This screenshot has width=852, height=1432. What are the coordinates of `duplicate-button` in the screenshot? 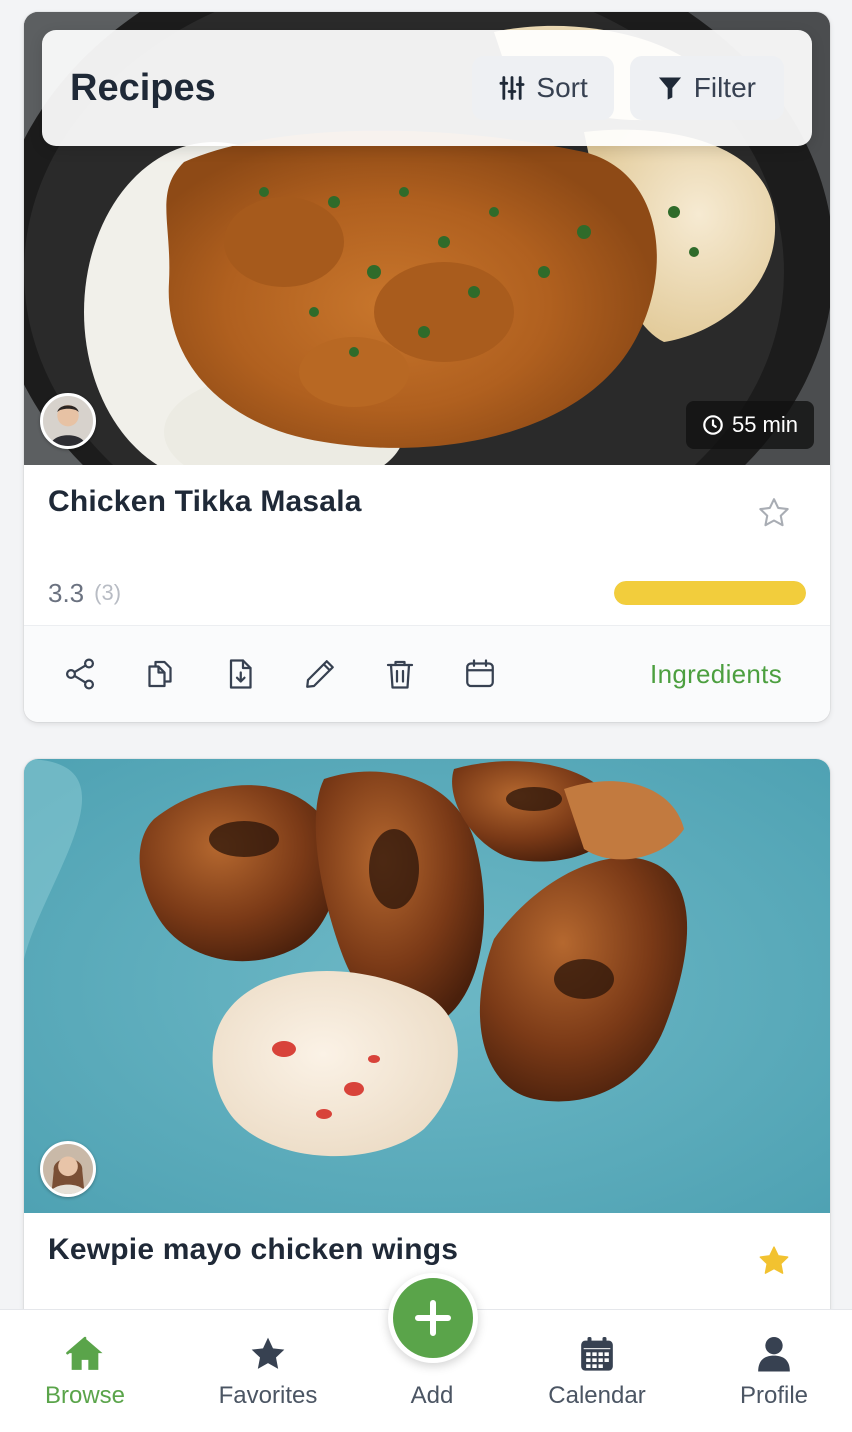 It's located at (160, 674).